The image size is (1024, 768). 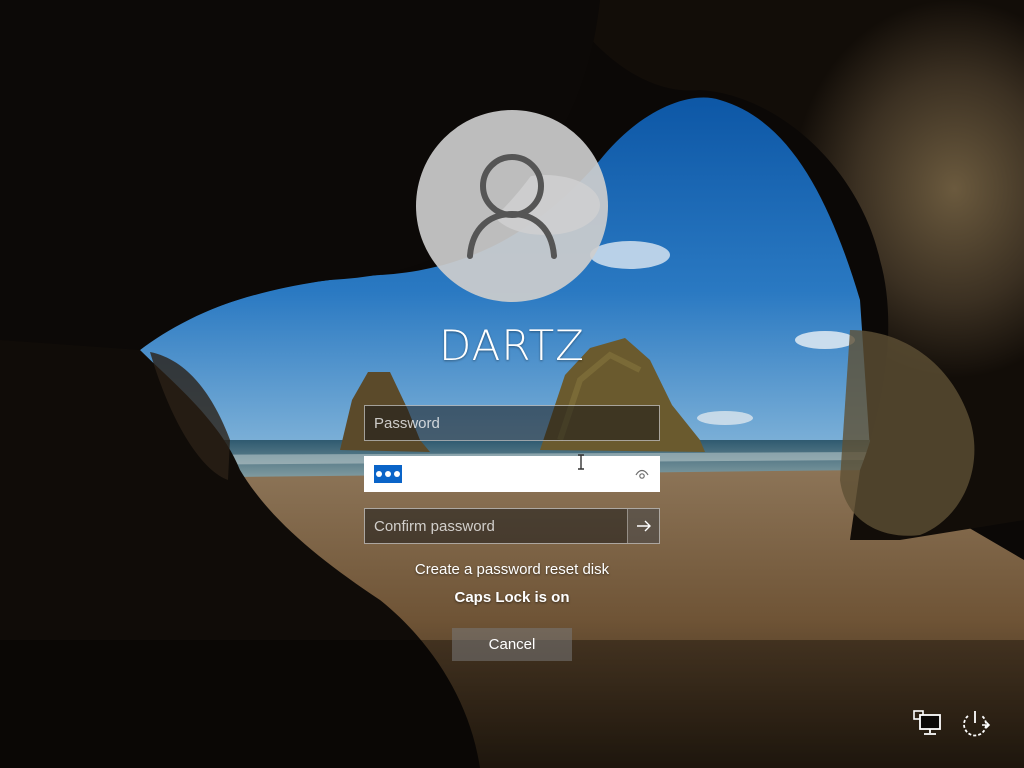 I want to click on eye-icon, so click(x=642, y=475).